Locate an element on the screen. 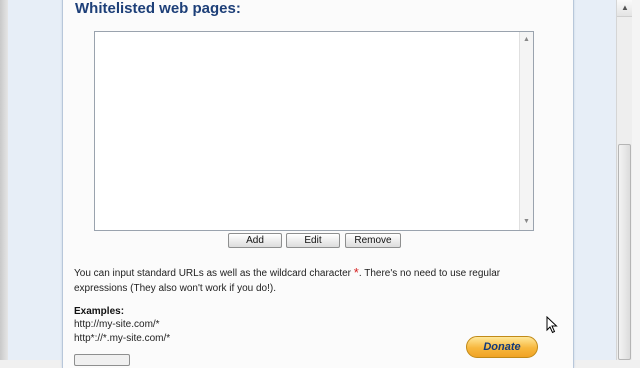  mouse-pointer-icon is located at coordinates (552, 325).